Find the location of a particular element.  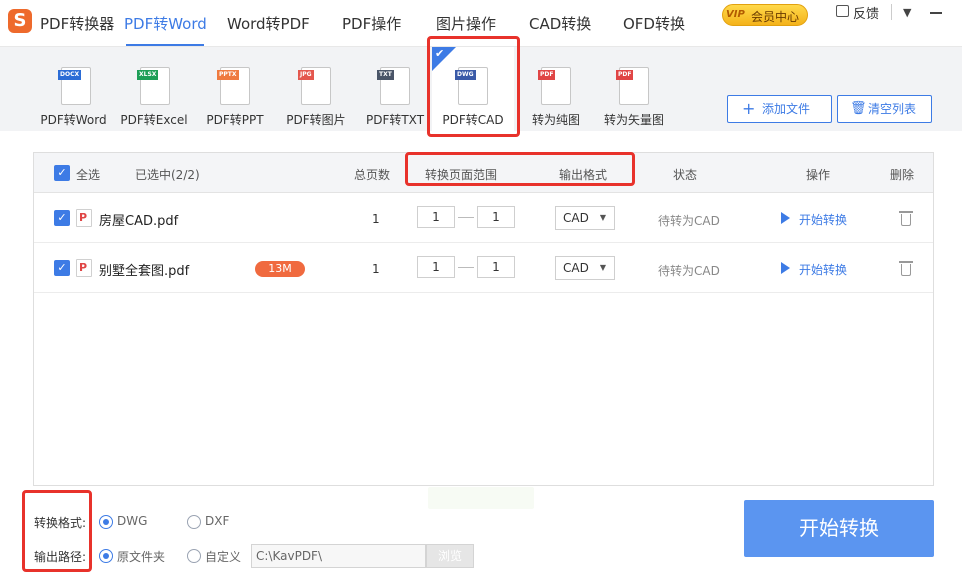

select-all-label: 全选 is located at coordinates (88, 174).